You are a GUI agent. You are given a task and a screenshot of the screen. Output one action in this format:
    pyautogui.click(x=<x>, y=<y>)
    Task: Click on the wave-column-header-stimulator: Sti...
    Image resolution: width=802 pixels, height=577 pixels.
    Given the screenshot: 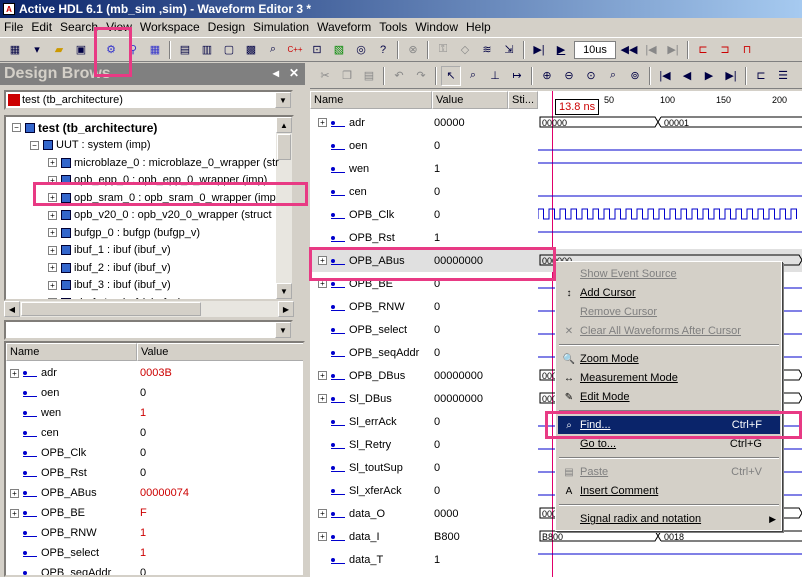 What is the action you would take?
    pyautogui.click(x=523, y=100)
    